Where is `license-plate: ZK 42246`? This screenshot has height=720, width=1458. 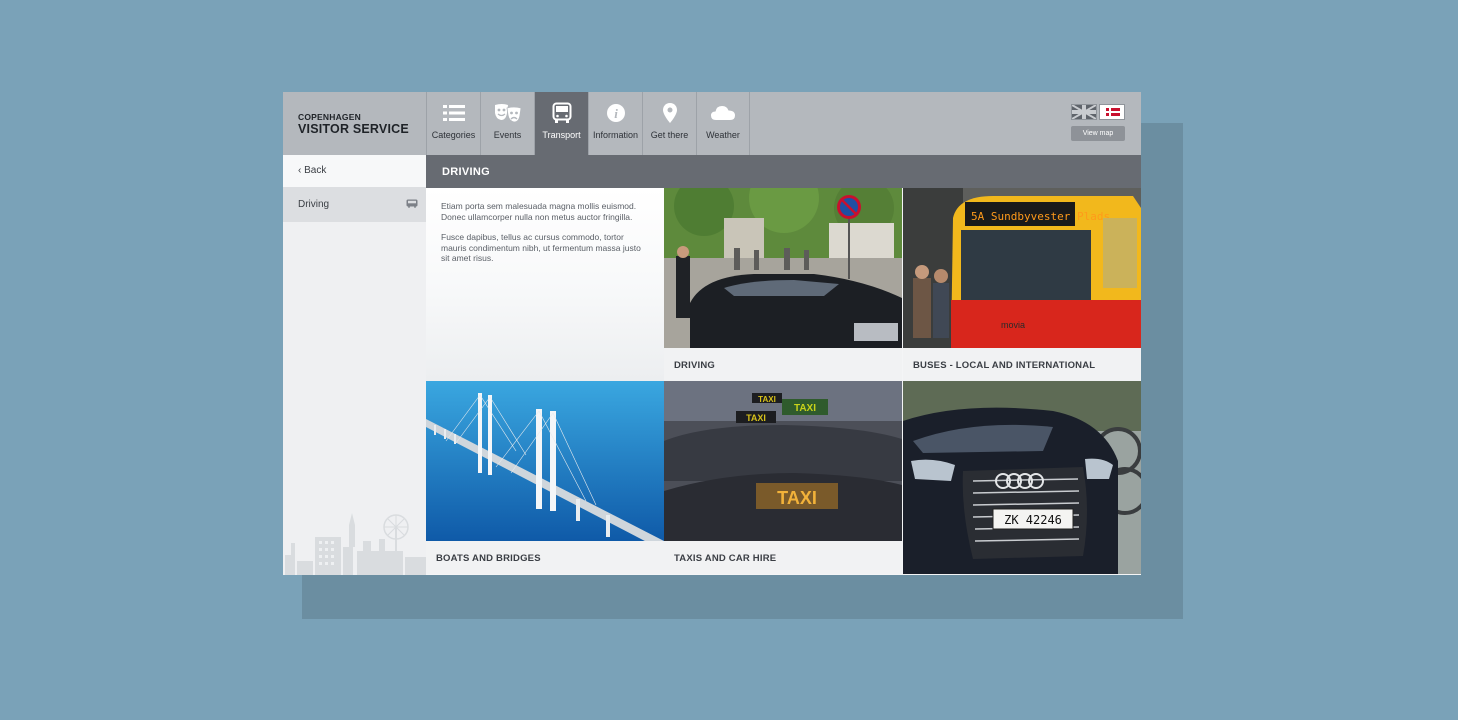 license-plate: ZK 42246 is located at coordinates (1033, 520).